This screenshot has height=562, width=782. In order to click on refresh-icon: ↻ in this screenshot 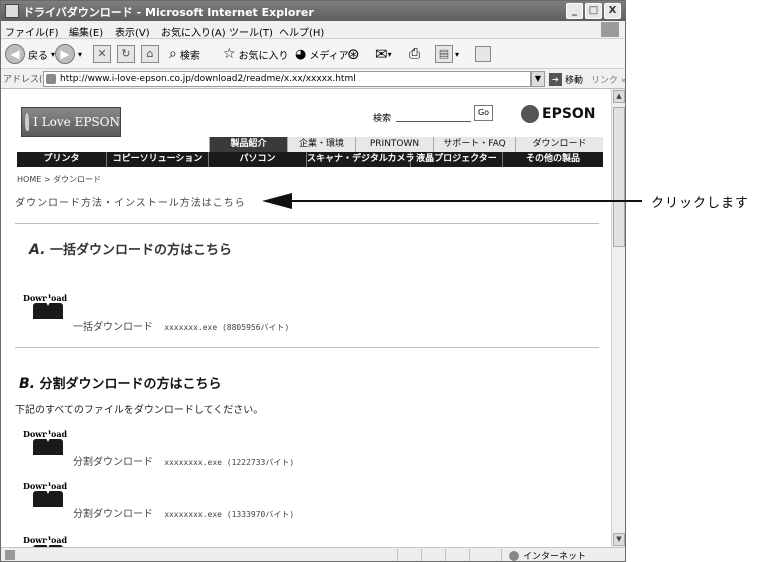, I will do `click(126, 54)`.